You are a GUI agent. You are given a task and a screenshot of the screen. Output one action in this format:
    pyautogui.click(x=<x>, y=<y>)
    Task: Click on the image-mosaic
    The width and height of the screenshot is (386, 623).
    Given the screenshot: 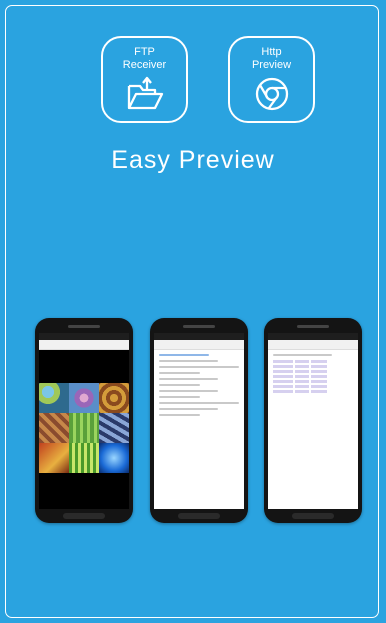 What is the action you would take?
    pyautogui.click(x=84, y=428)
    